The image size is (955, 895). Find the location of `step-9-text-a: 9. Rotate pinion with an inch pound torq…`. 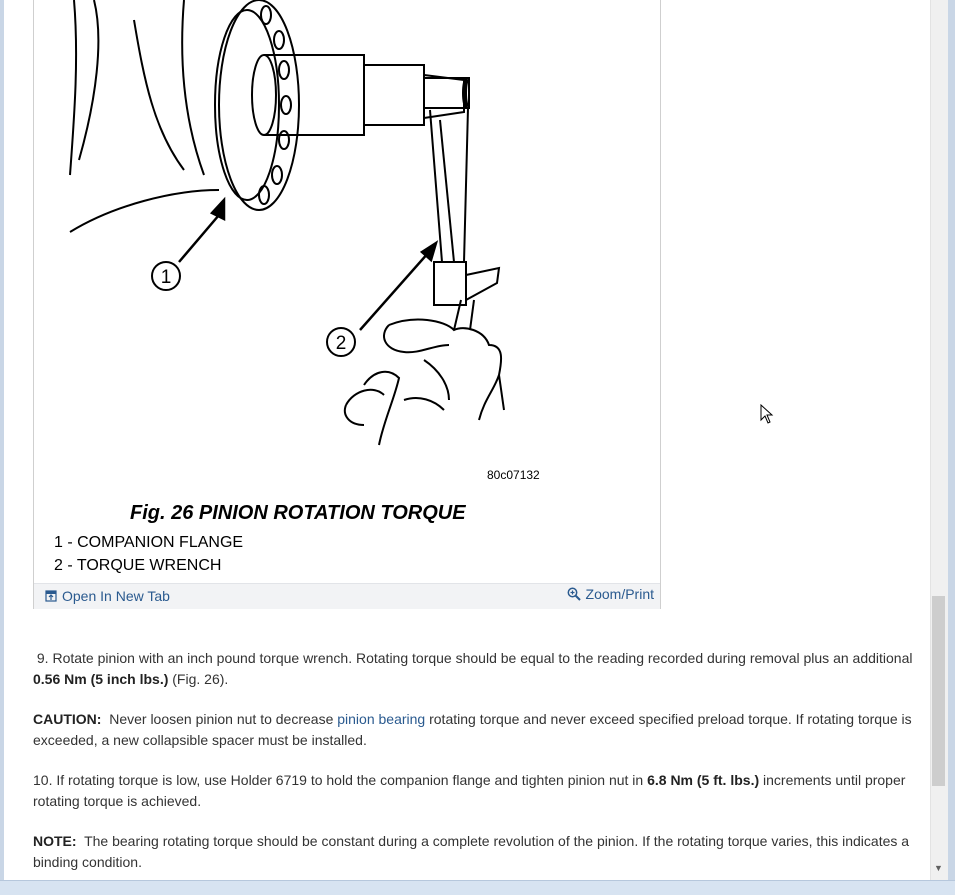

step-9-text-a: 9. Rotate pinion with an inch pound torq… is located at coordinates (474, 658).